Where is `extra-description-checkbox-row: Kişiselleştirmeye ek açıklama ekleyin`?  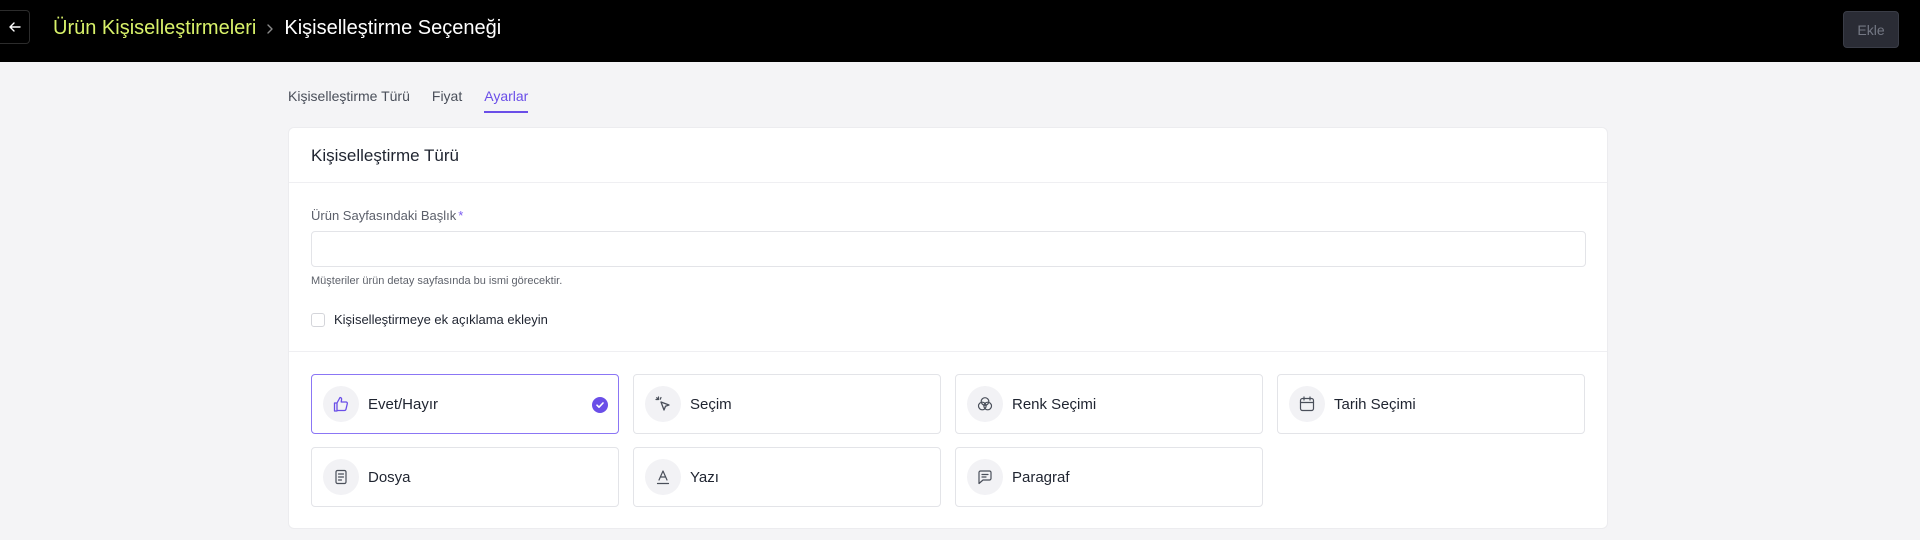
extra-description-checkbox-row: Kişiselleştirmeye ek açıklama ekleyin is located at coordinates (429, 319).